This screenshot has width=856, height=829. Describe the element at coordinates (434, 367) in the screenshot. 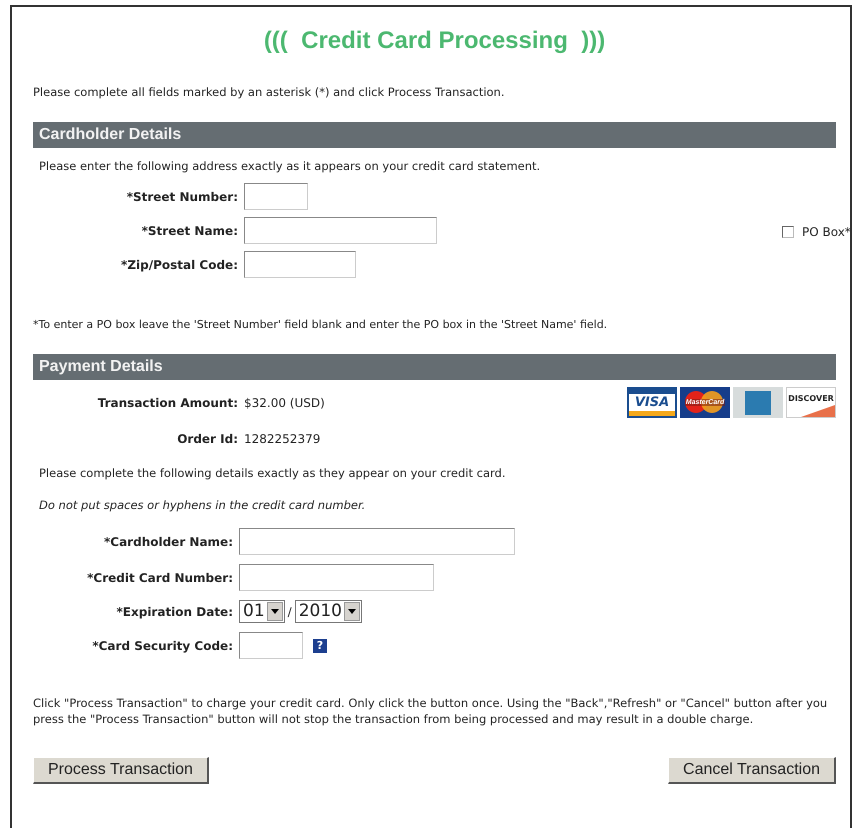

I see `section-header: Payment Details` at that location.